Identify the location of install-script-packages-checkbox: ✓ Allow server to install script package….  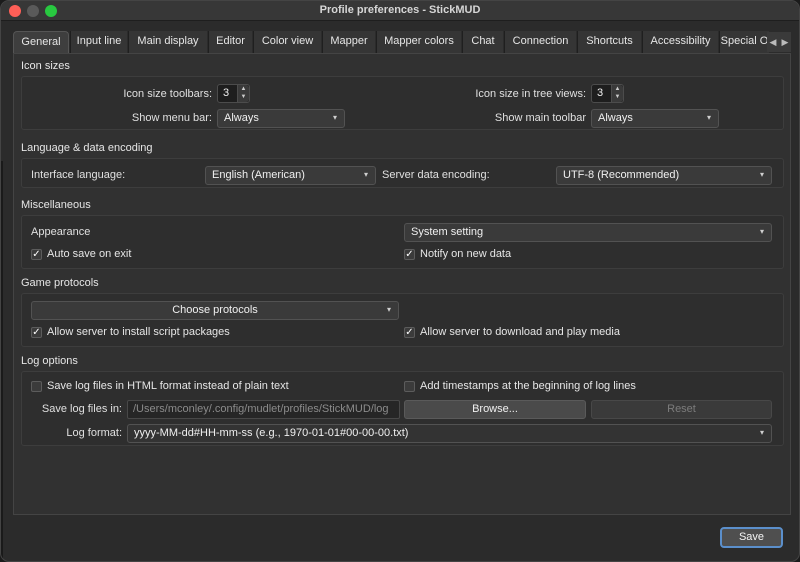
(181, 334).